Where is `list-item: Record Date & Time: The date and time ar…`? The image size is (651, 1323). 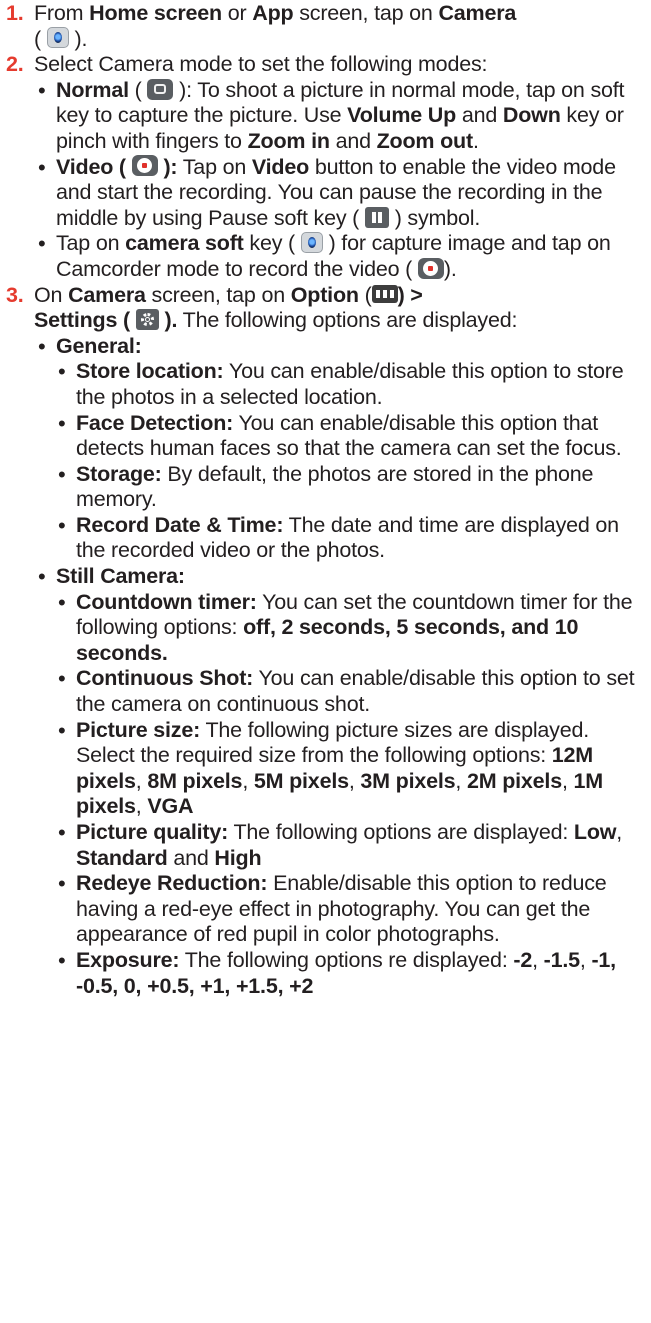 list-item: Record Date & Time: The date and time ar… is located at coordinates (348, 538).